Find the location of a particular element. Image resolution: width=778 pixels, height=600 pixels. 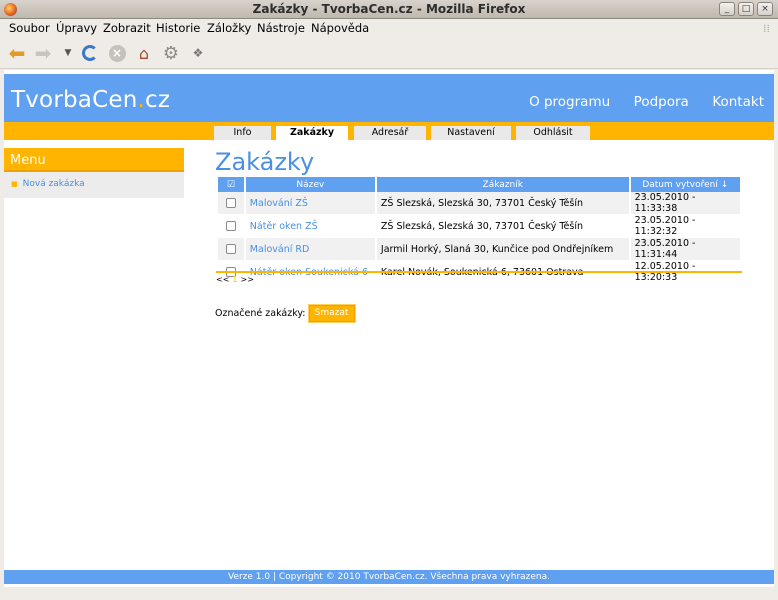

nav-podpora: Podpora is located at coordinates (661, 102).